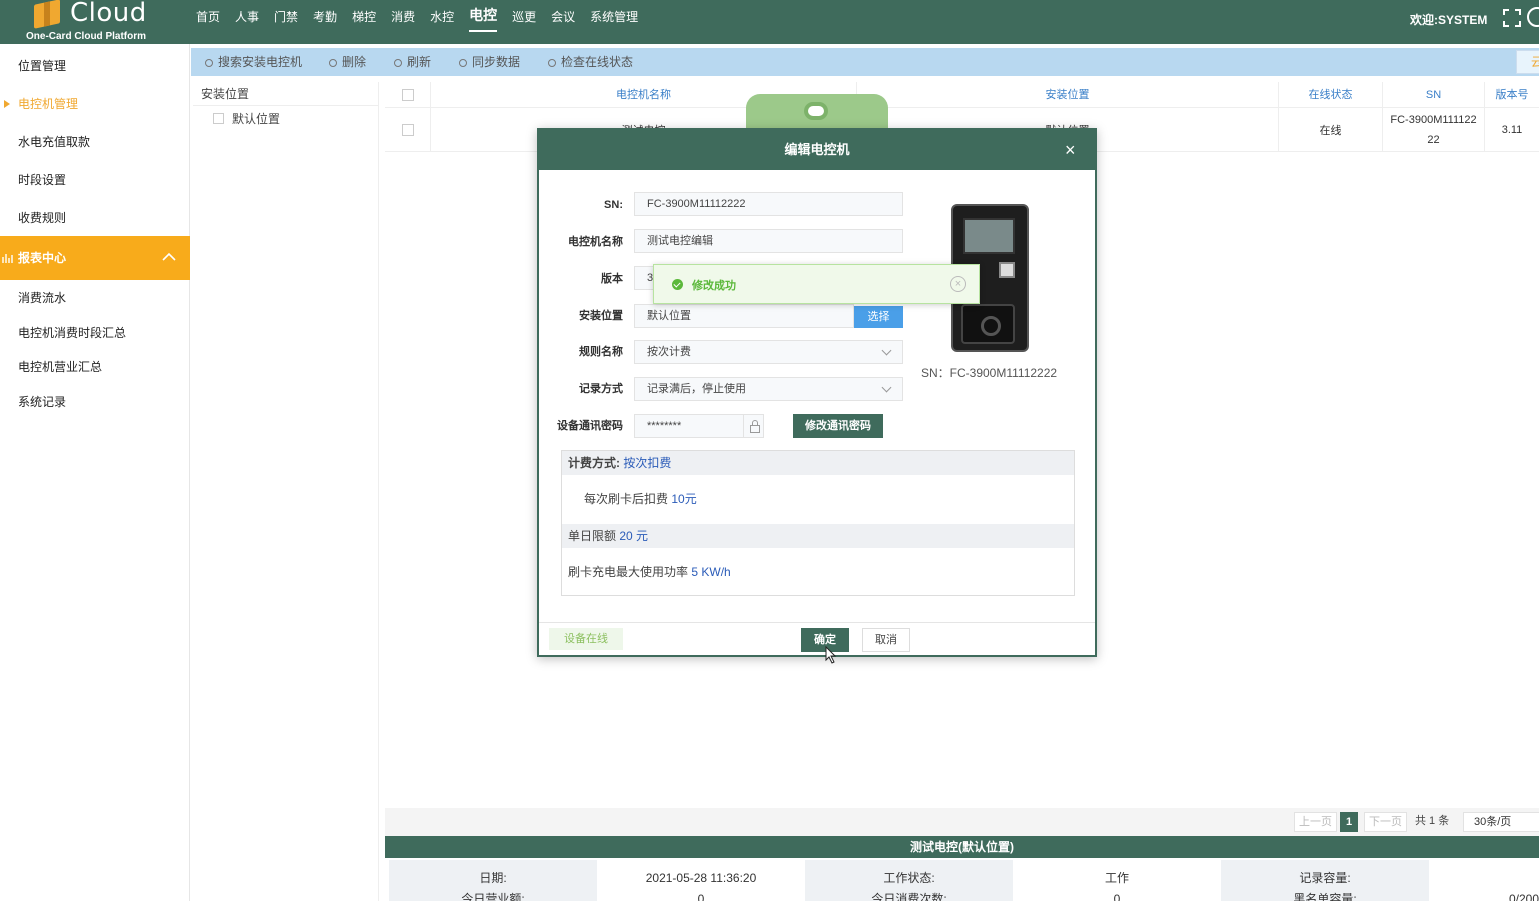 This screenshot has width=1539, height=901. What do you see at coordinates (347, 62) in the screenshot?
I see `delete-button: 删除` at bounding box center [347, 62].